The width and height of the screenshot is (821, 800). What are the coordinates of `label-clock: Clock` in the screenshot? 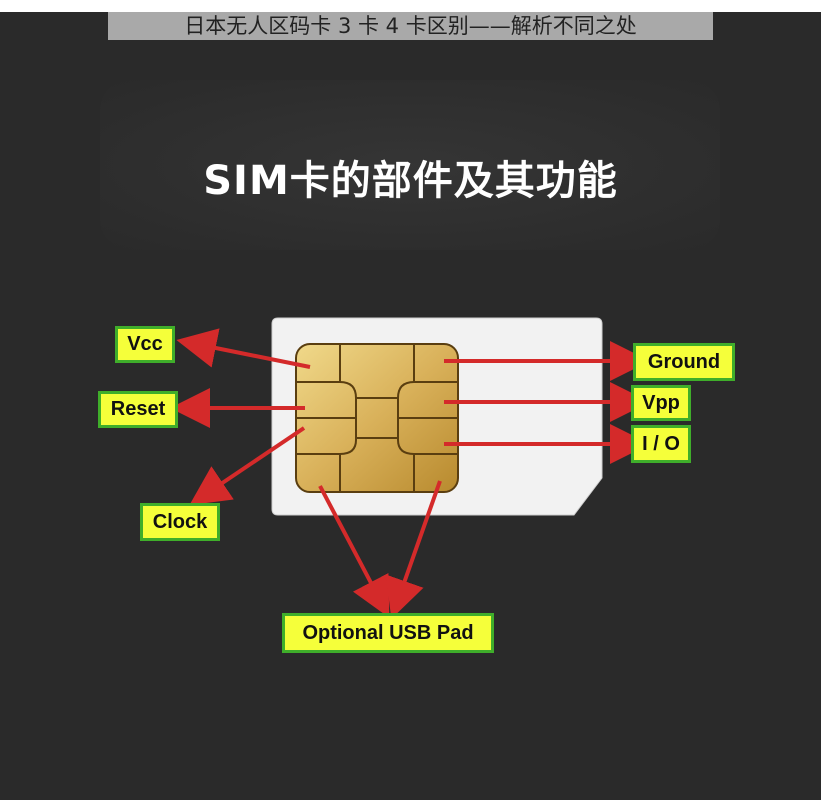 It's located at (180, 522).